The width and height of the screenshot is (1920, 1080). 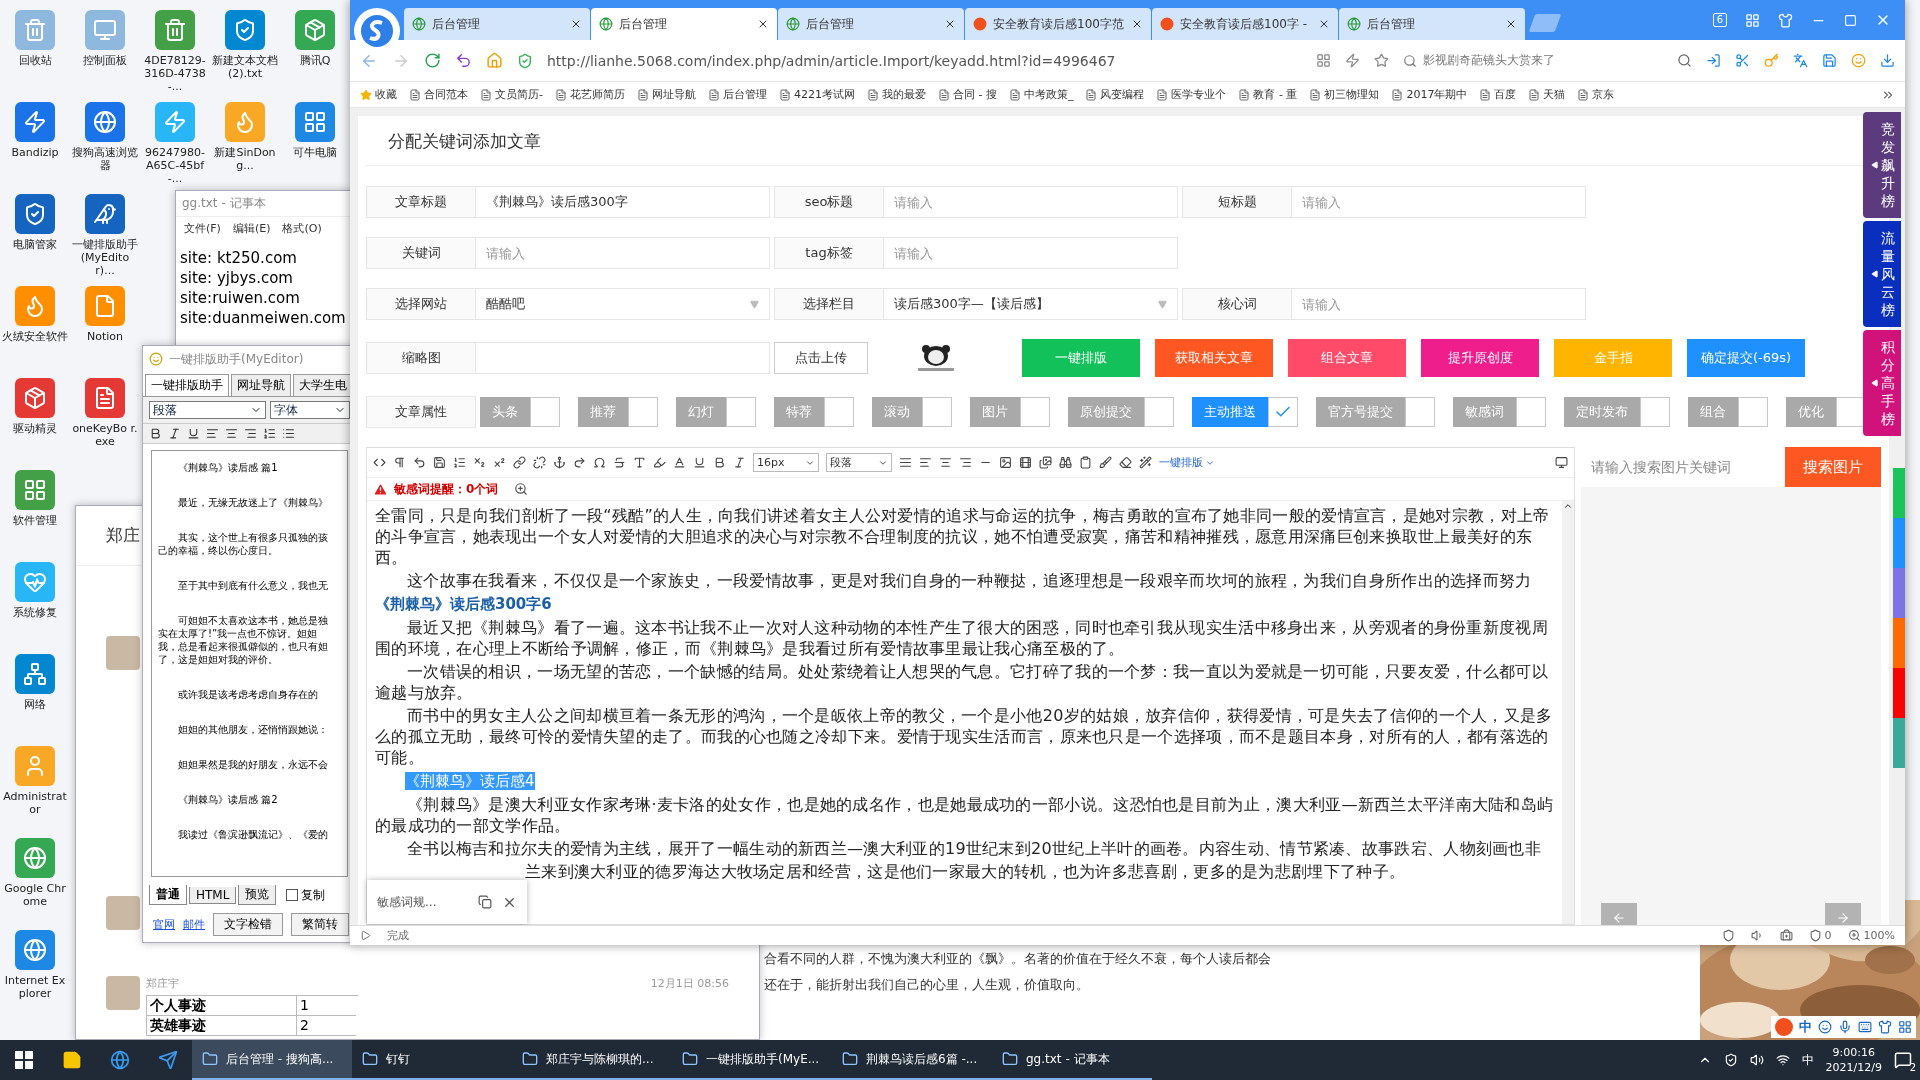 I want to click on speaker-icon, so click(x=1757, y=935).